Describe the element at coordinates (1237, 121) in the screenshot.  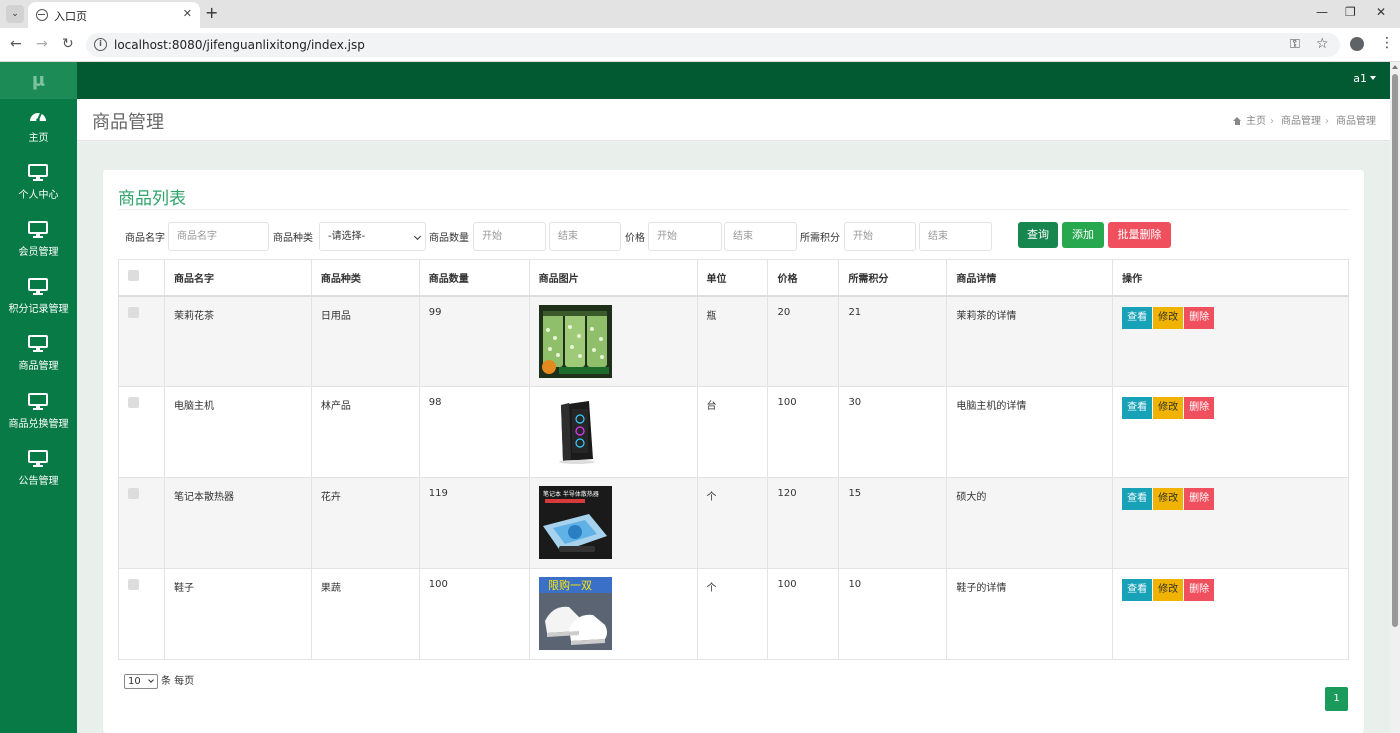
I see `home-icon` at that location.